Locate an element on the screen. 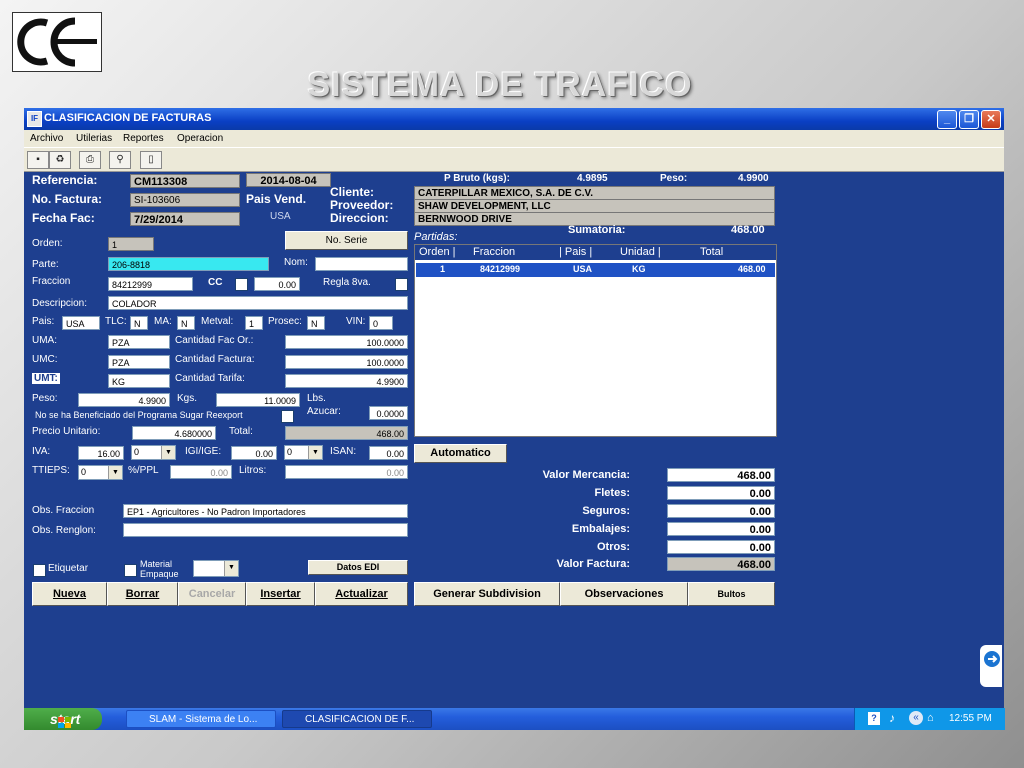 The height and width of the screenshot is (768, 1024). igi-dropdown: 0 ▼ is located at coordinates (303, 452).